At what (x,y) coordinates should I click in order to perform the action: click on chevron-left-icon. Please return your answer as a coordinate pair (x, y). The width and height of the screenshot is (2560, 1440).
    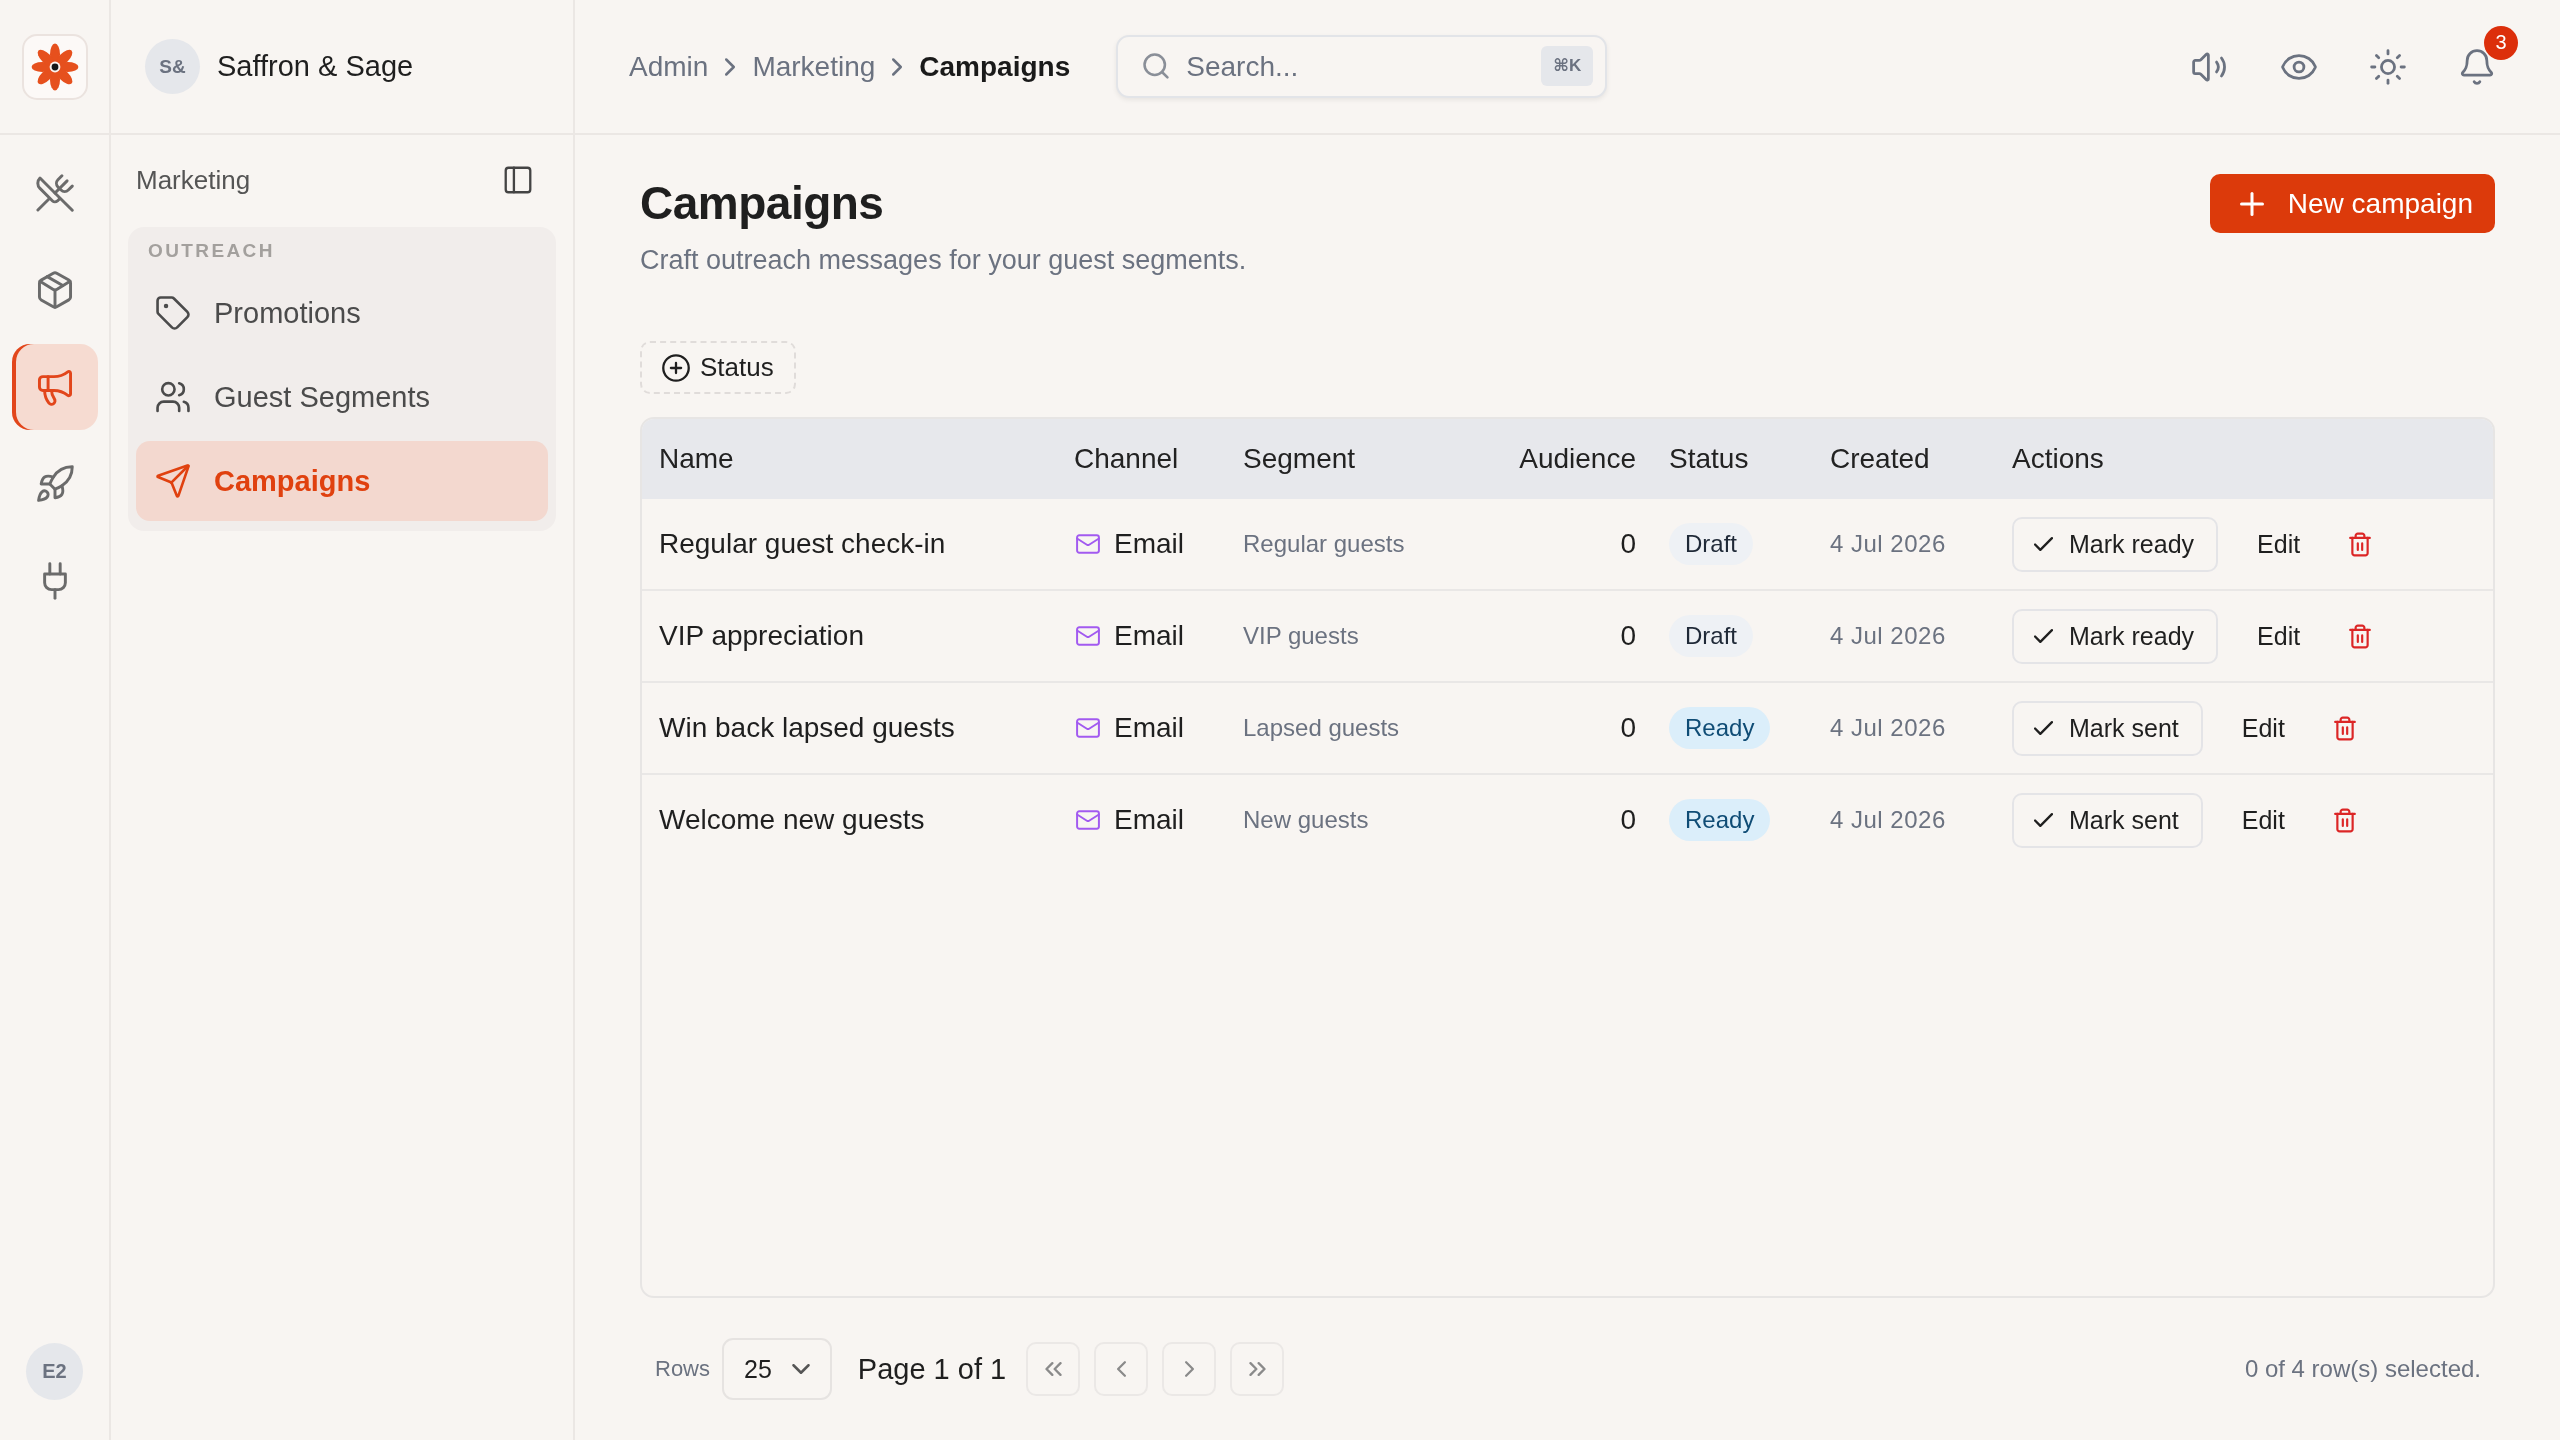
    Looking at the image, I should click on (1121, 1369).